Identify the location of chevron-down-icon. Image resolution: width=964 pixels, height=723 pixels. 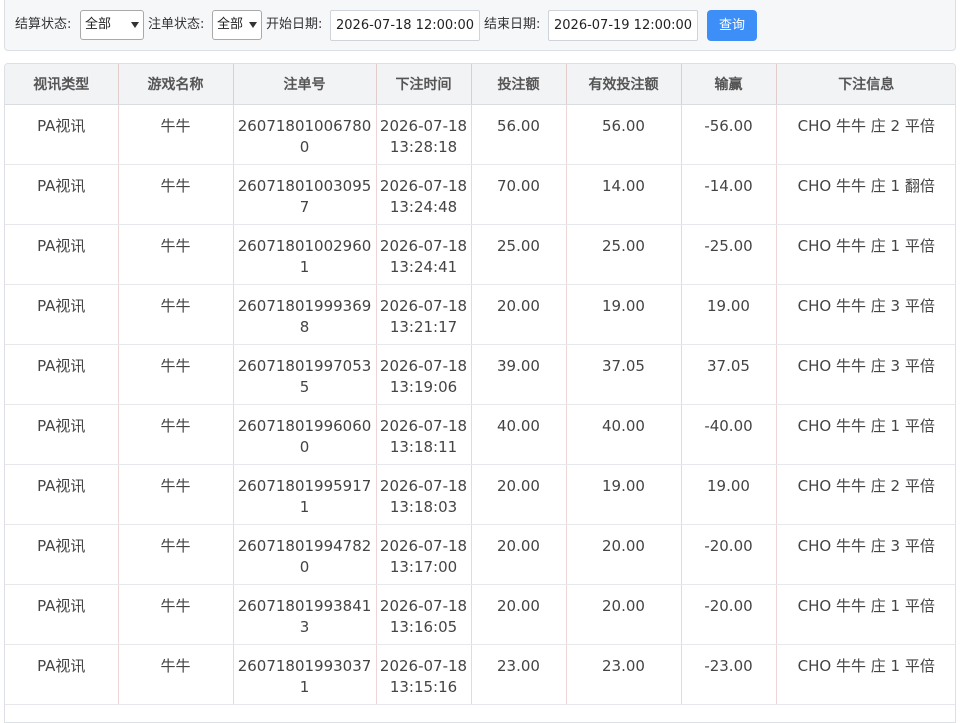
(253, 25).